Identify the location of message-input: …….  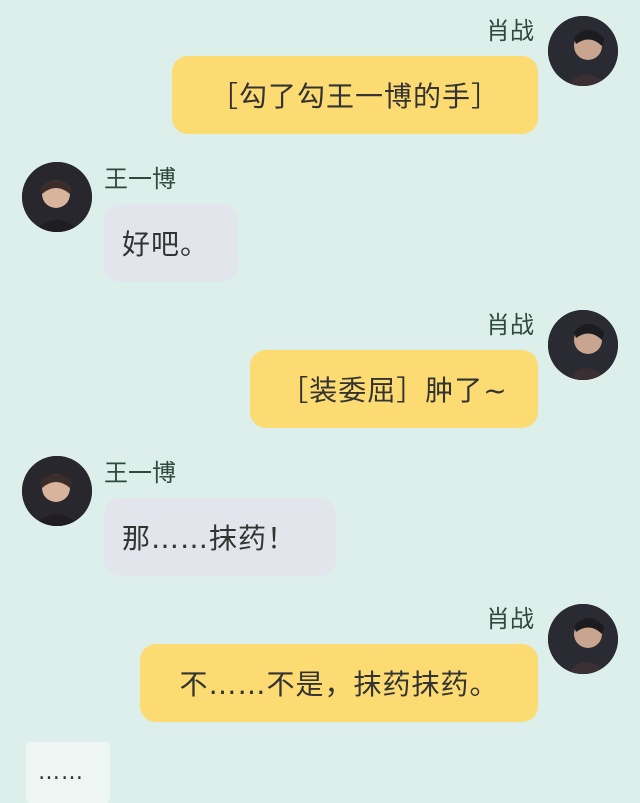
(68, 772).